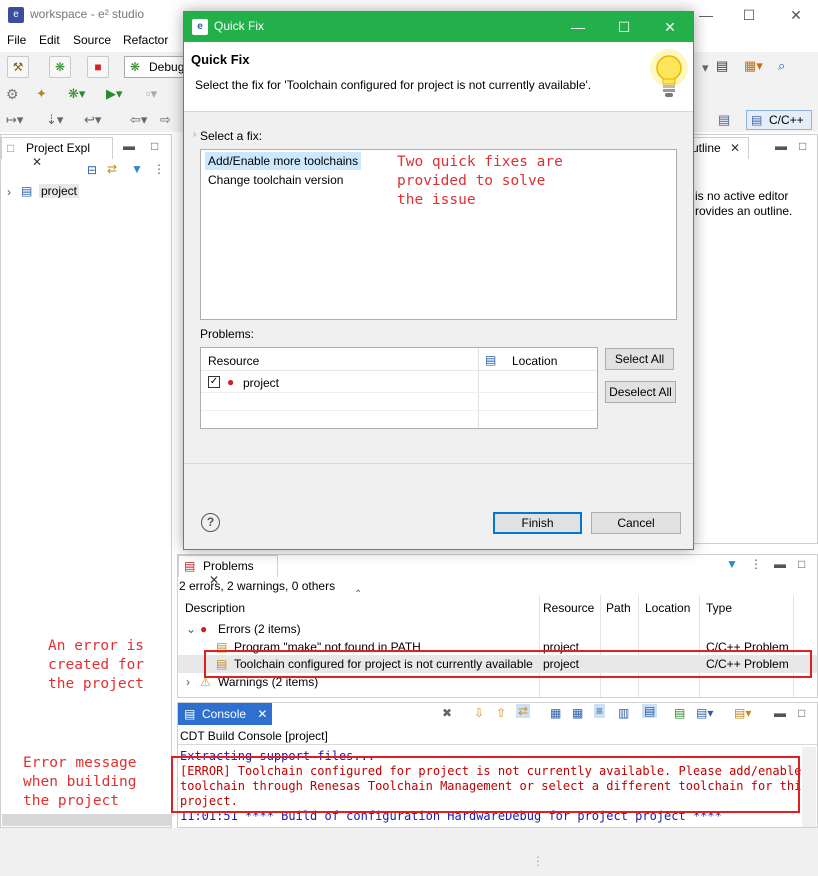  Describe the element at coordinates (191, 629) in the screenshot. I see `chevron-down-icon: ⌄` at that location.